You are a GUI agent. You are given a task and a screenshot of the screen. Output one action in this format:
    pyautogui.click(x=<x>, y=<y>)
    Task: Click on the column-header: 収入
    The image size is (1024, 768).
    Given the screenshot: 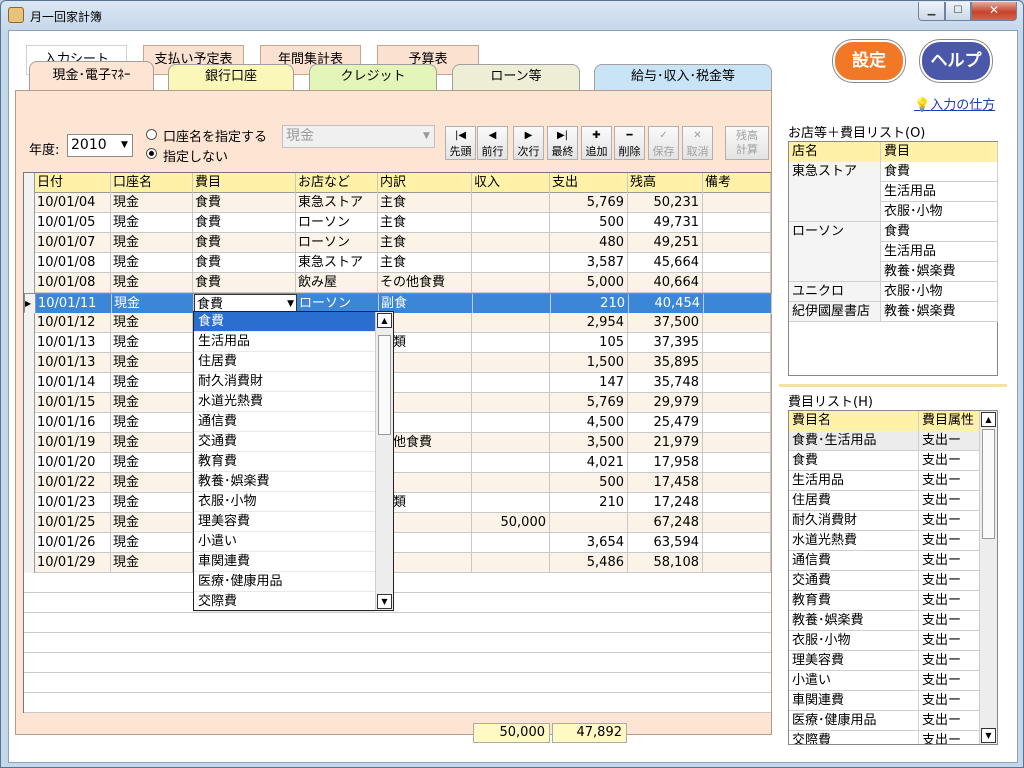 What is the action you would take?
    pyautogui.click(x=511, y=183)
    